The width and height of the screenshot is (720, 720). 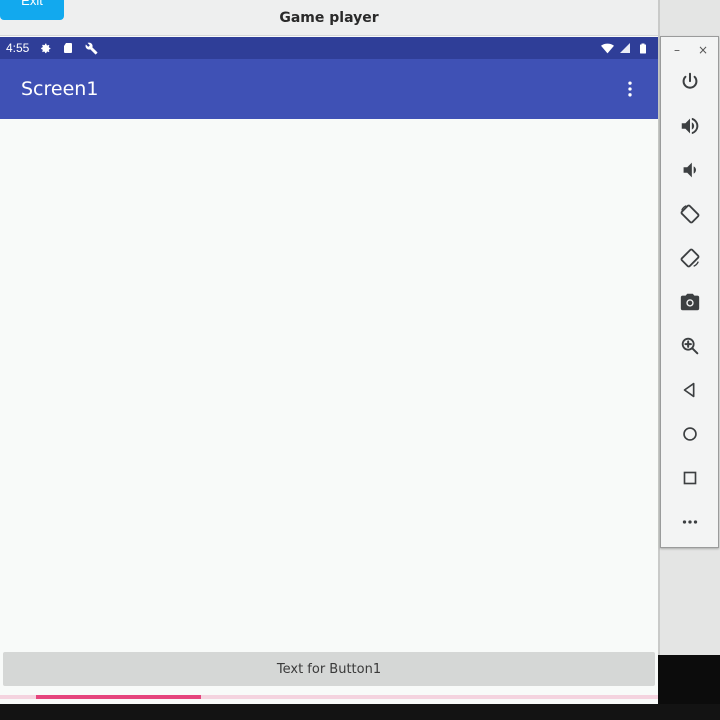 I want to click on window-titlebar: Game player, so click(x=329, y=18).